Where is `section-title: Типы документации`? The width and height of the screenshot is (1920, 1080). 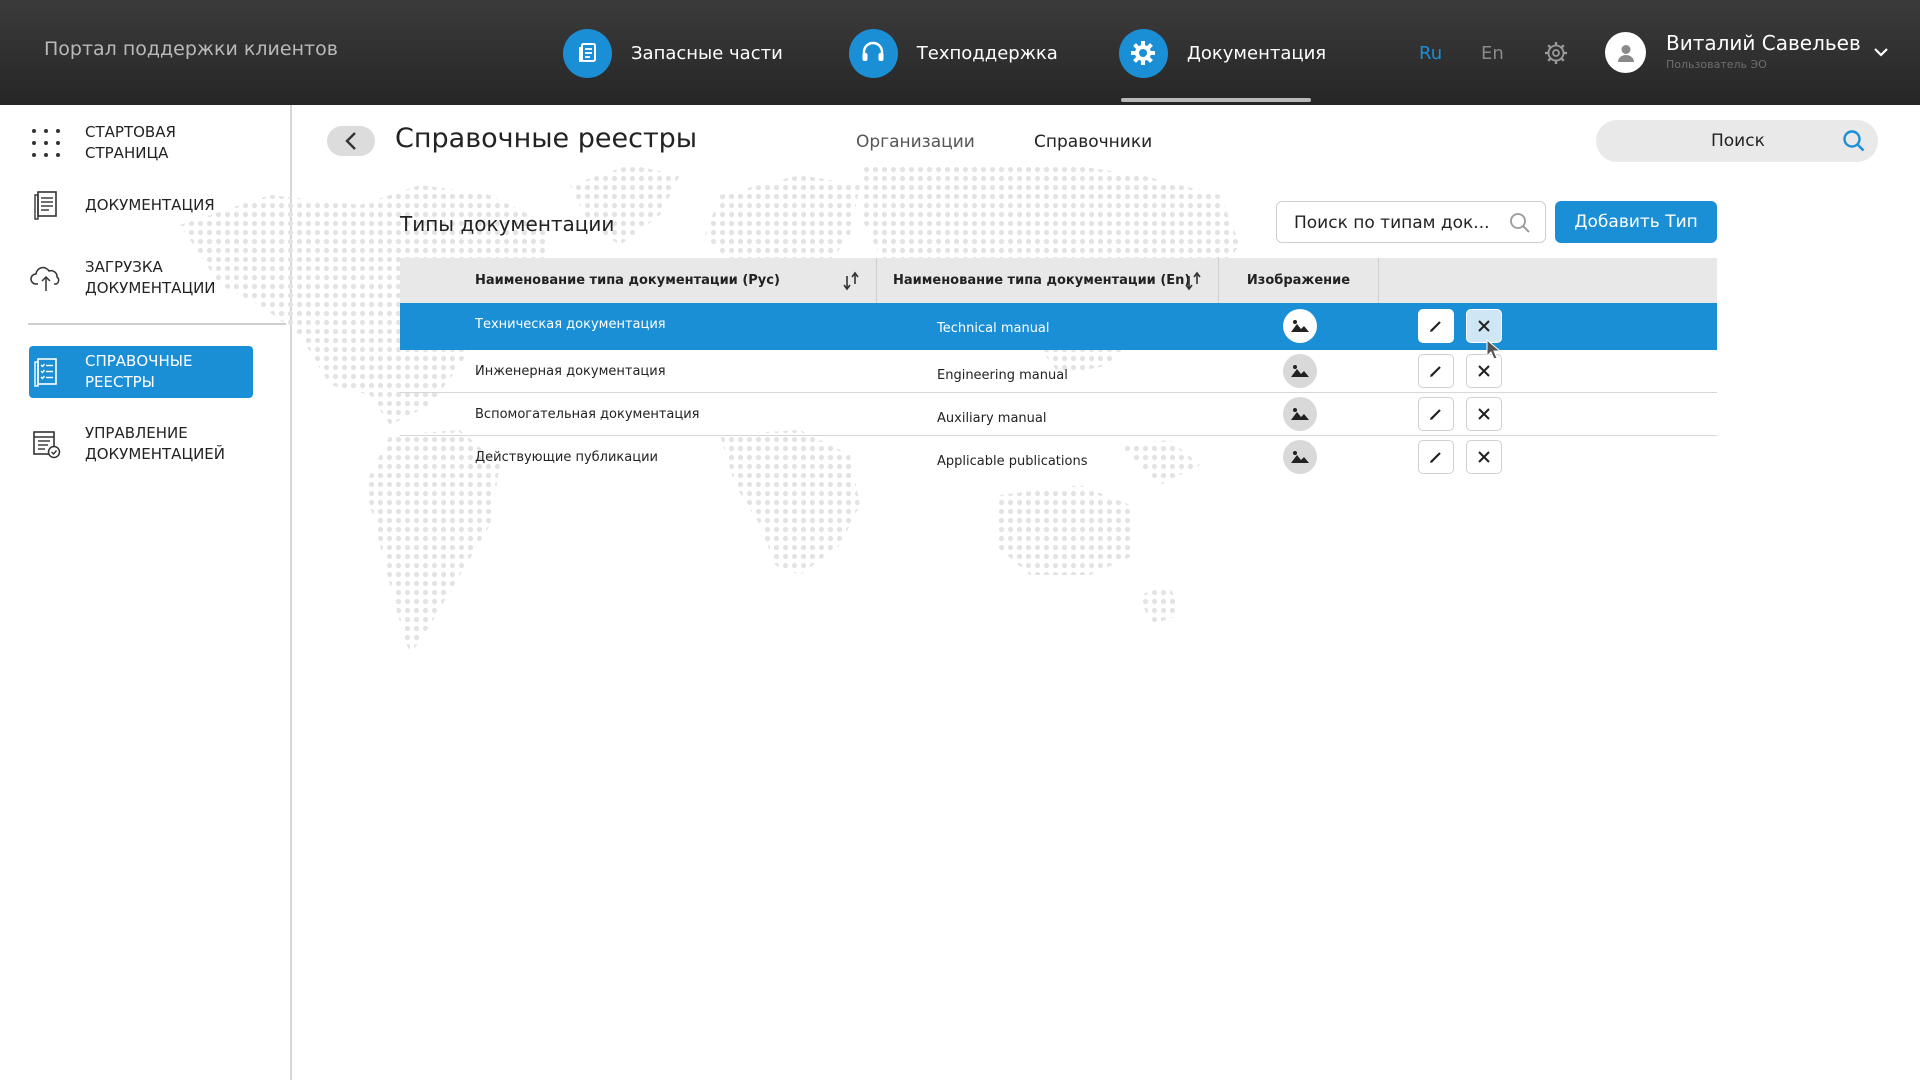 section-title: Типы документации is located at coordinates (507, 224).